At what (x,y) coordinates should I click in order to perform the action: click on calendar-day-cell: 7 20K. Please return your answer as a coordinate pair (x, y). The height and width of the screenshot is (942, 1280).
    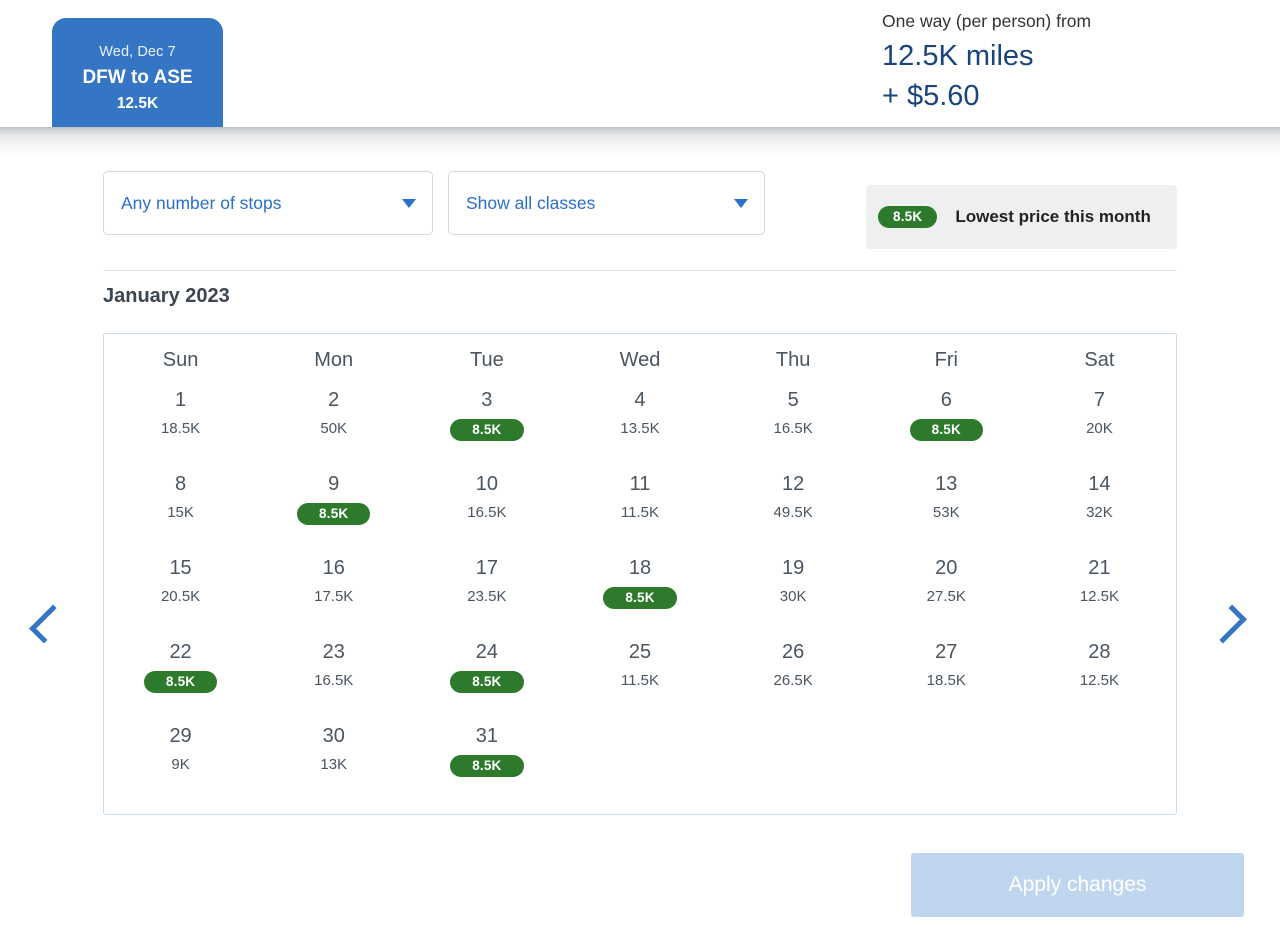
    Looking at the image, I should click on (1099, 416).